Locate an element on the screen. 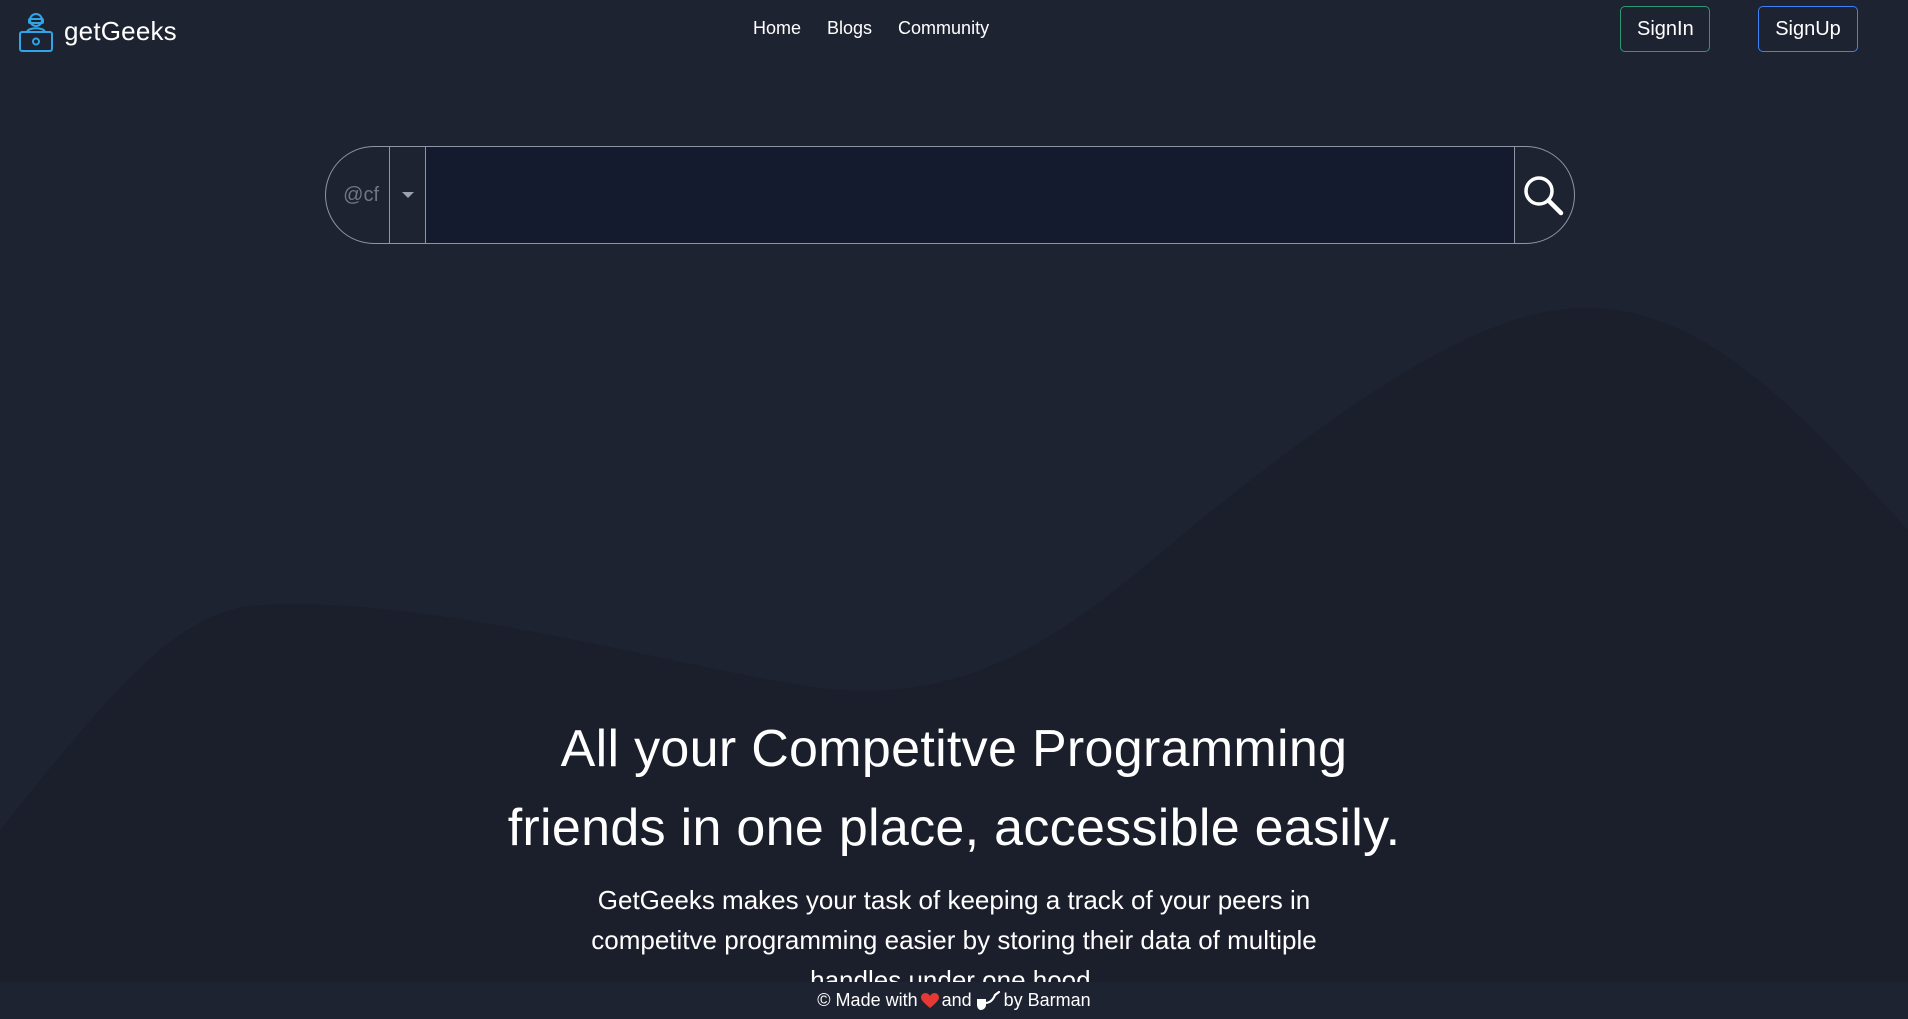 Image resolution: width=1908 pixels, height=1019 pixels. footer-by: by Barman is located at coordinates (1047, 1000).